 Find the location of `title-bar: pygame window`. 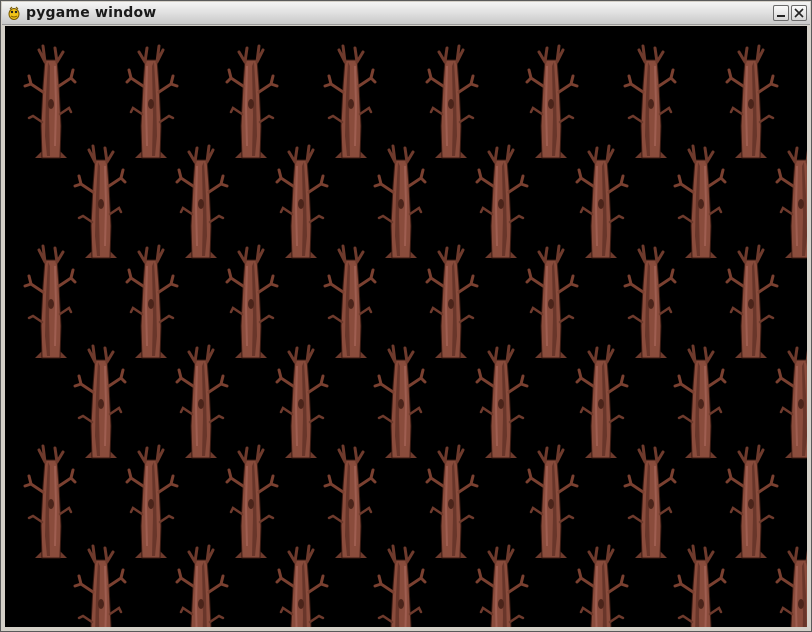

title-bar: pygame window is located at coordinates (406, 13).